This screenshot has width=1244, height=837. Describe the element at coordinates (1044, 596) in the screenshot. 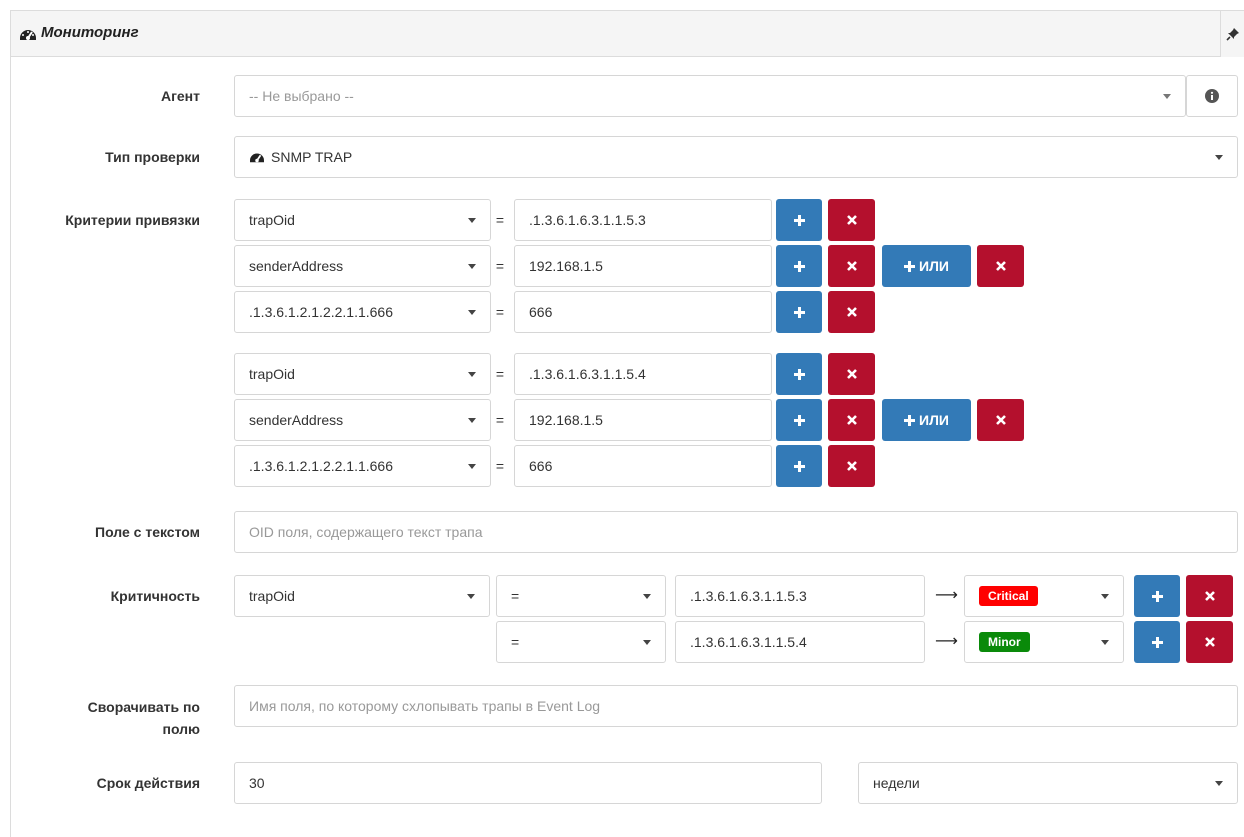

I see `severity-level-select: Critical` at that location.